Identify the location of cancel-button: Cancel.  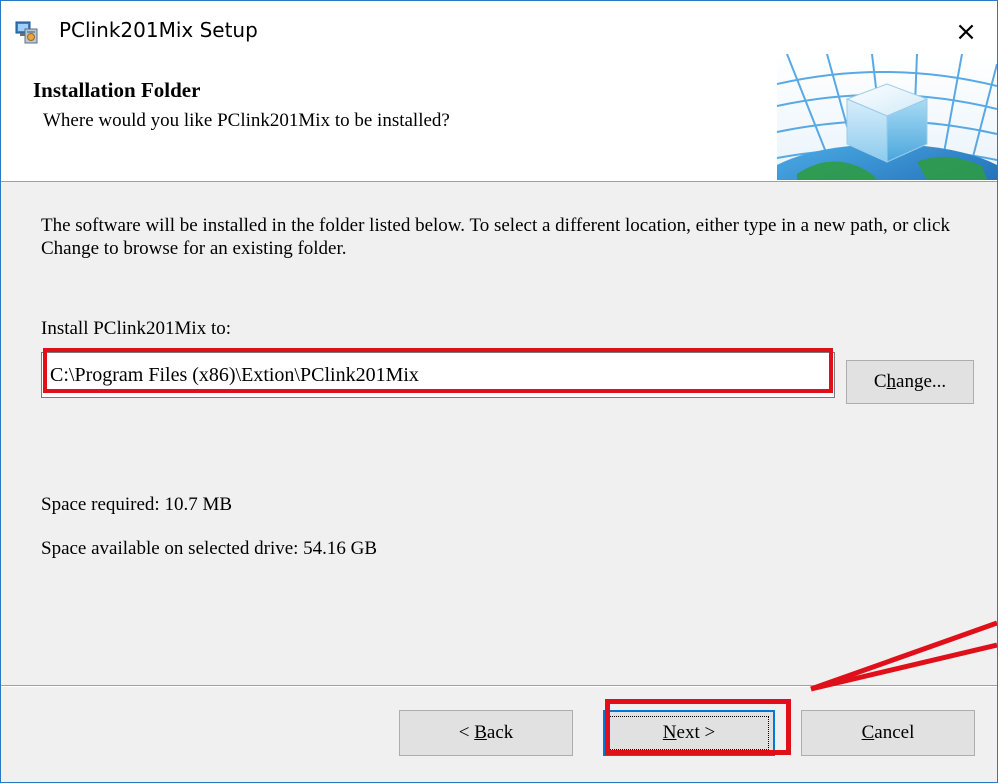
(888, 733).